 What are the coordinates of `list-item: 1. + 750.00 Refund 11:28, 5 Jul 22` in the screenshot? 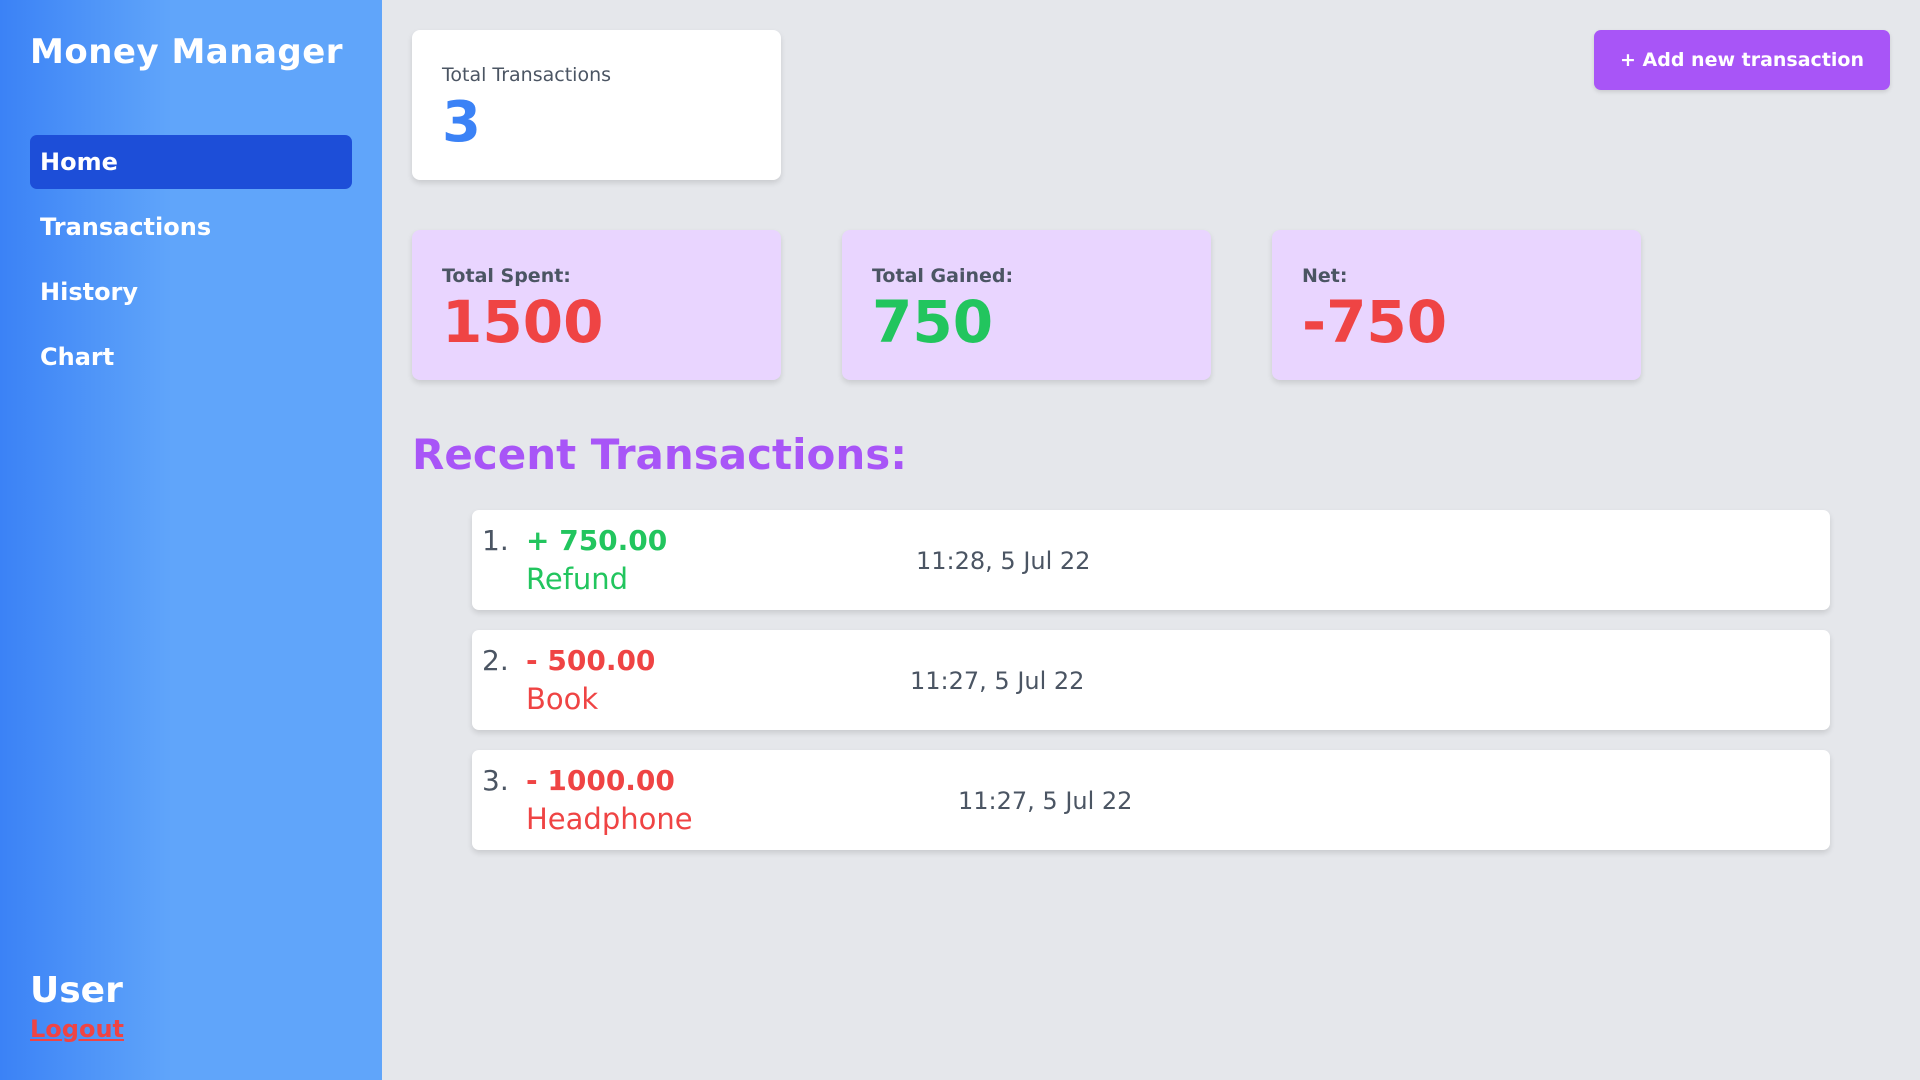 It's located at (1151, 560).